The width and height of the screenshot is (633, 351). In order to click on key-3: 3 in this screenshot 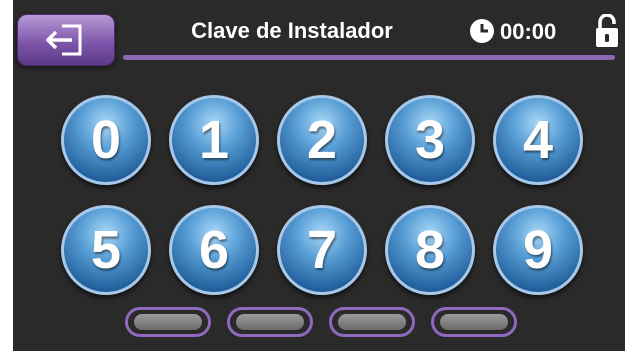, I will do `click(430, 140)`.